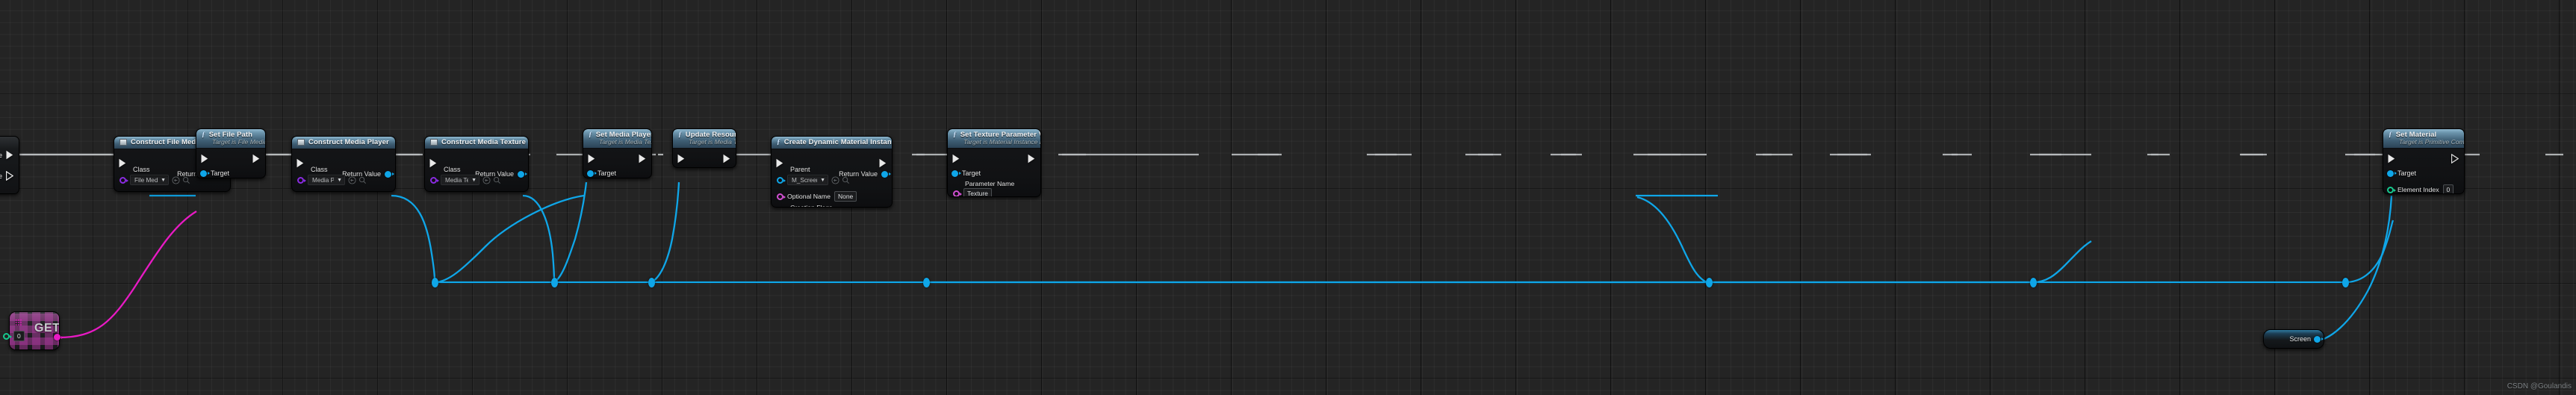 This screenshot has height=395, width=2576. Describe the element at coordinates (2448, 188) in the screenshot. I see `element-index-value: 0` at that location.